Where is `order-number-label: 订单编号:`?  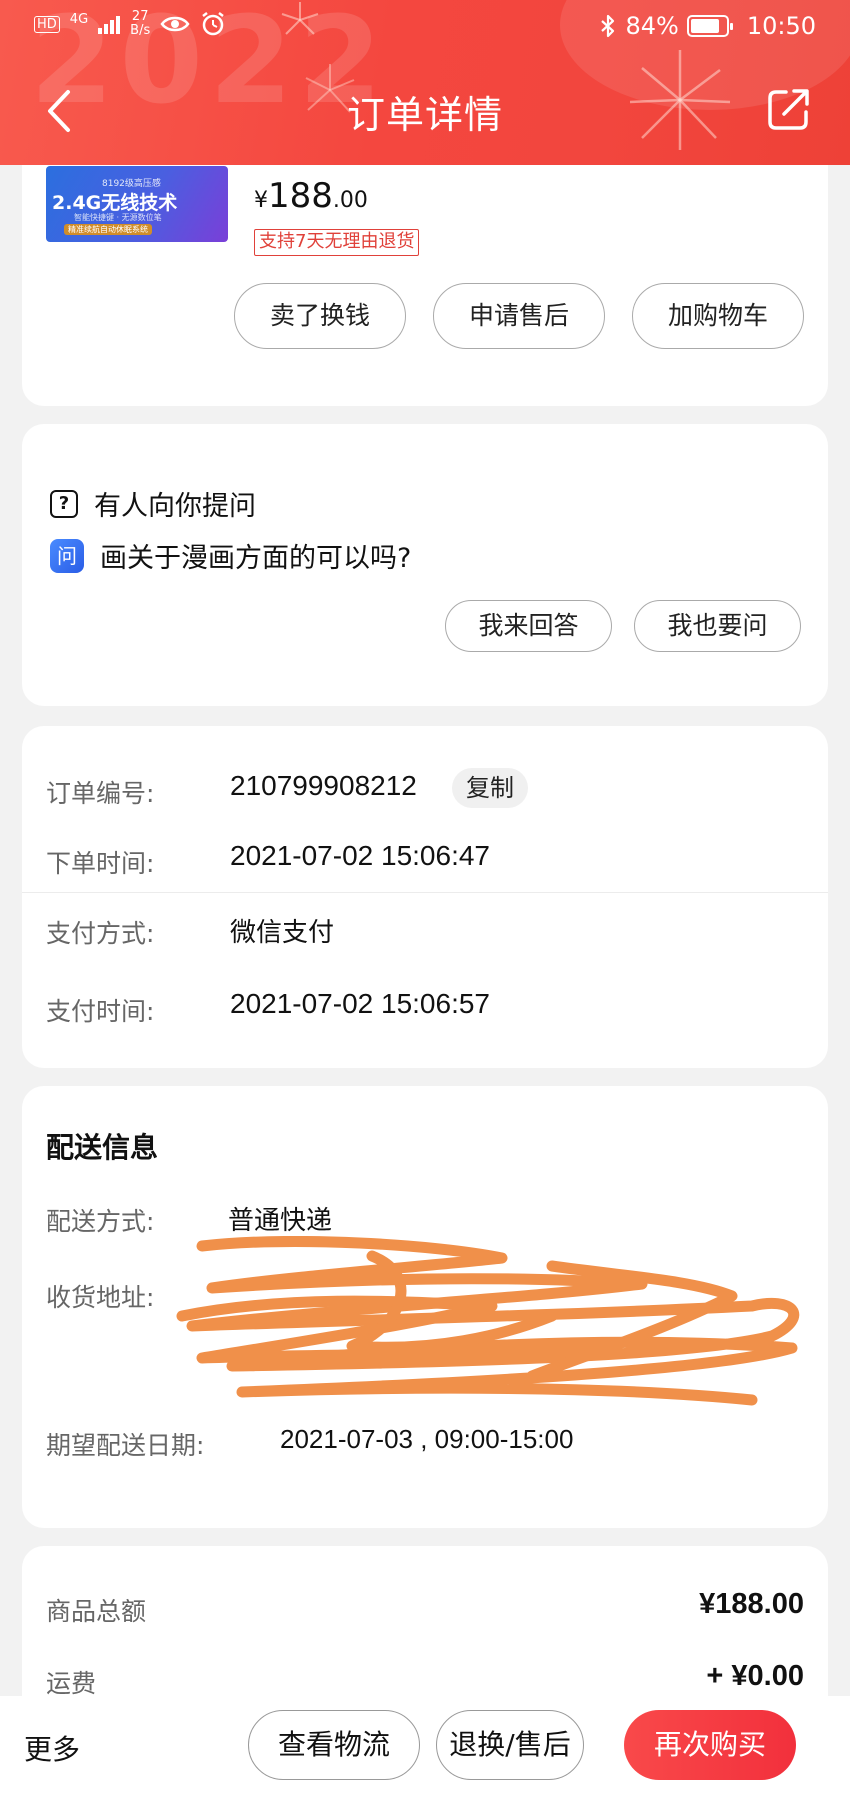 order-number-label: 订单编号: is located at coordinates (100, 793).